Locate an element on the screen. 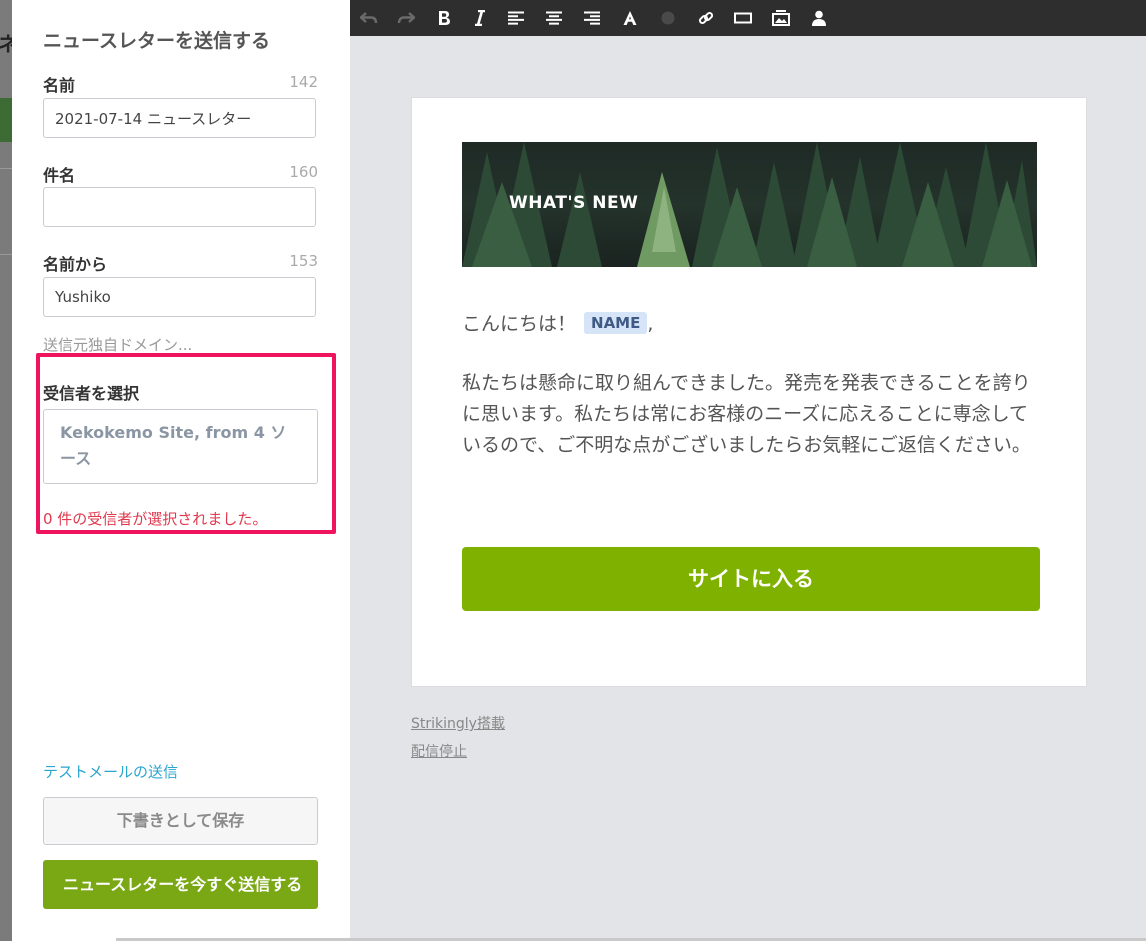 The width and height of the screenshot is (1146, 941). align-center-icon is located at coordinates (554, 18).